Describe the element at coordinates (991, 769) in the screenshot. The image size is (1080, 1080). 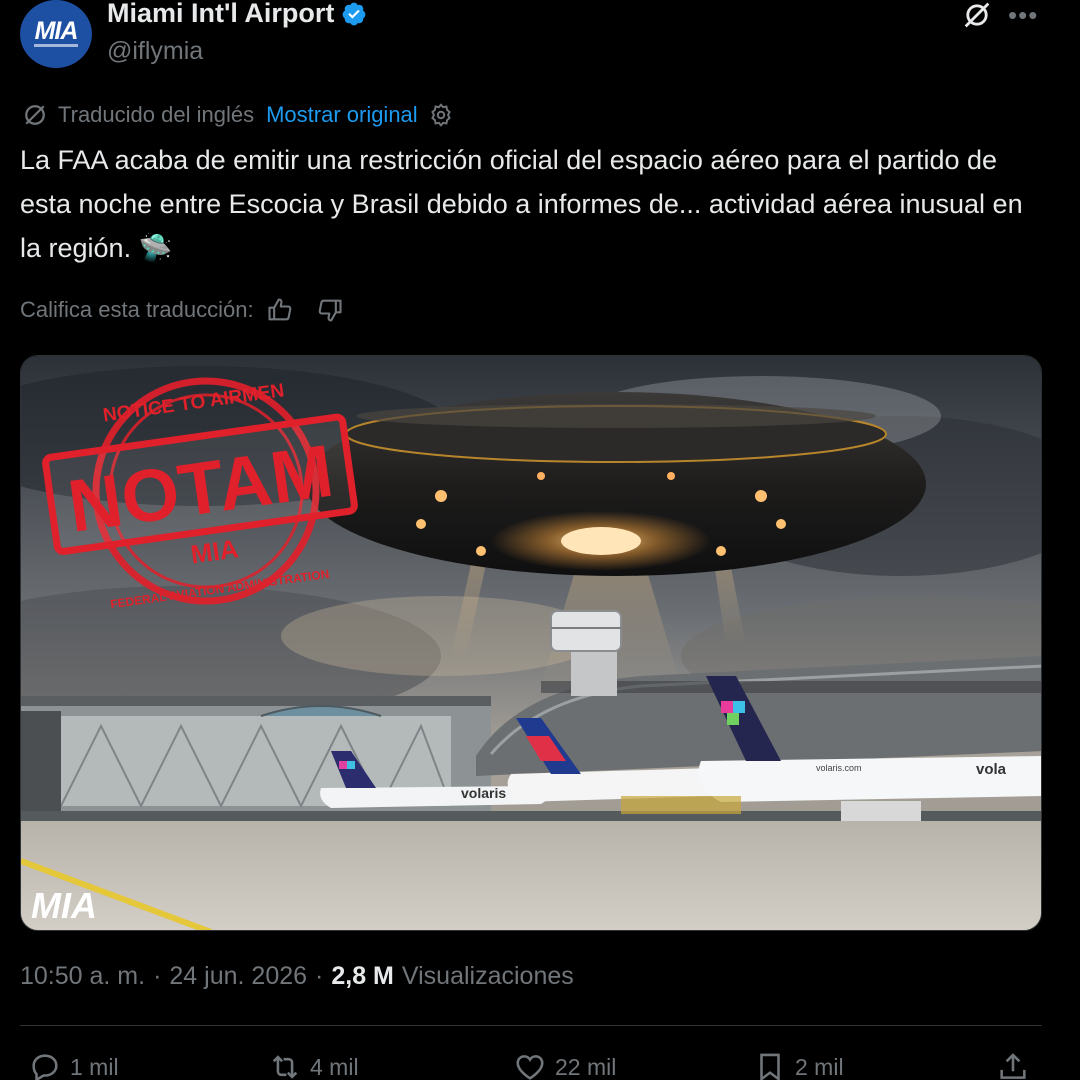
I see `plane-livery-3: vola` at that location.